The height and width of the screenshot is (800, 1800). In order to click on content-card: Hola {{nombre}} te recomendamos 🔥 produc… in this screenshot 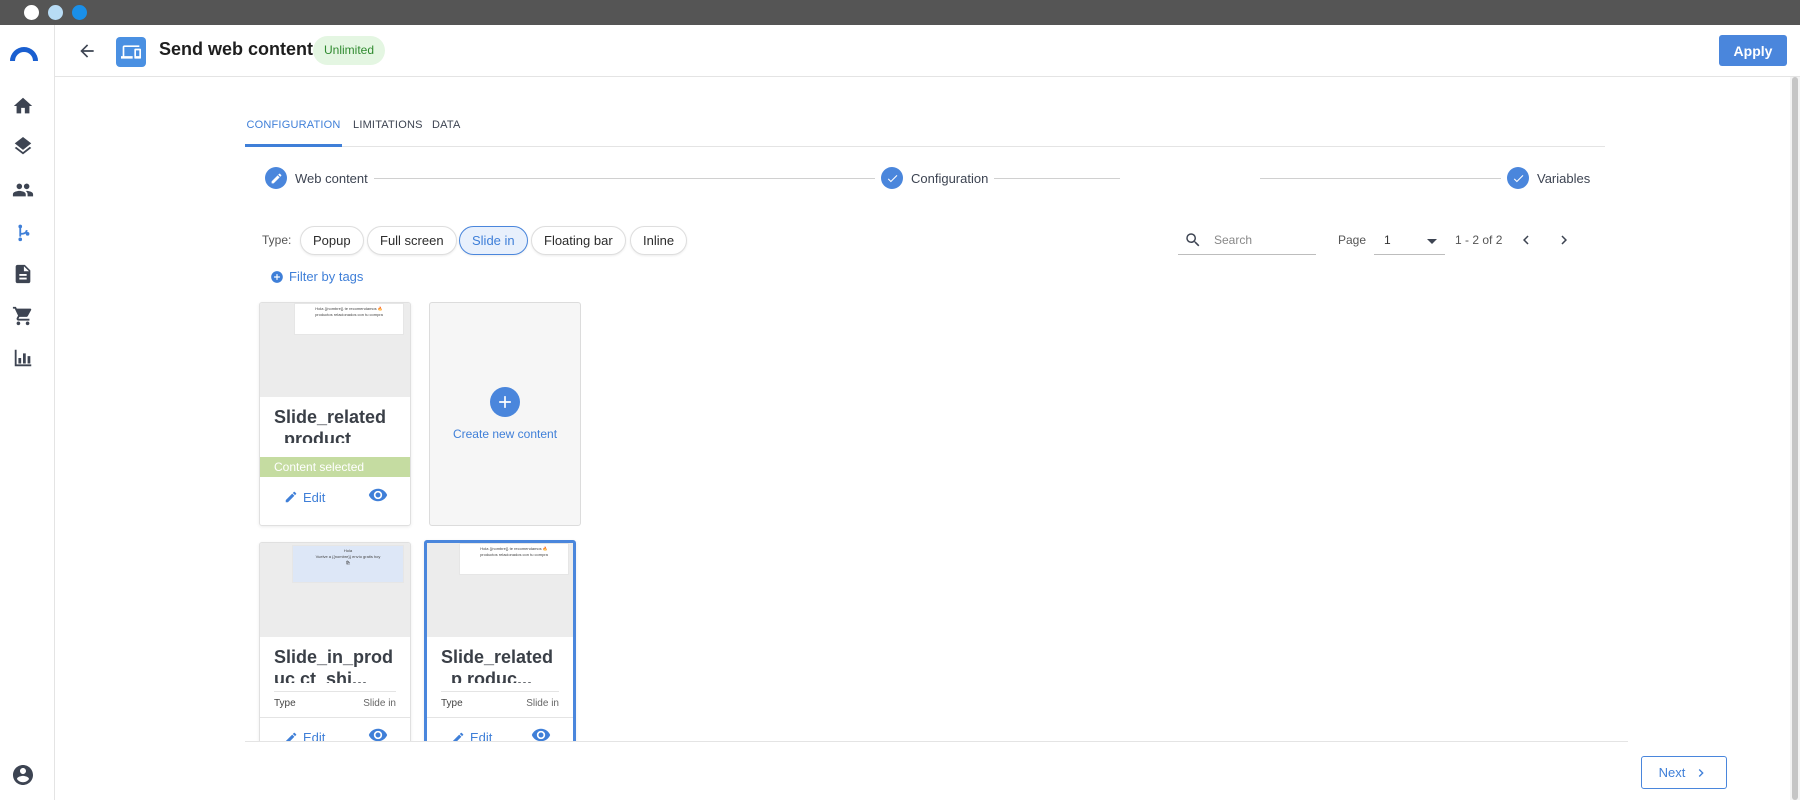, I will do `click(335, 414)`.